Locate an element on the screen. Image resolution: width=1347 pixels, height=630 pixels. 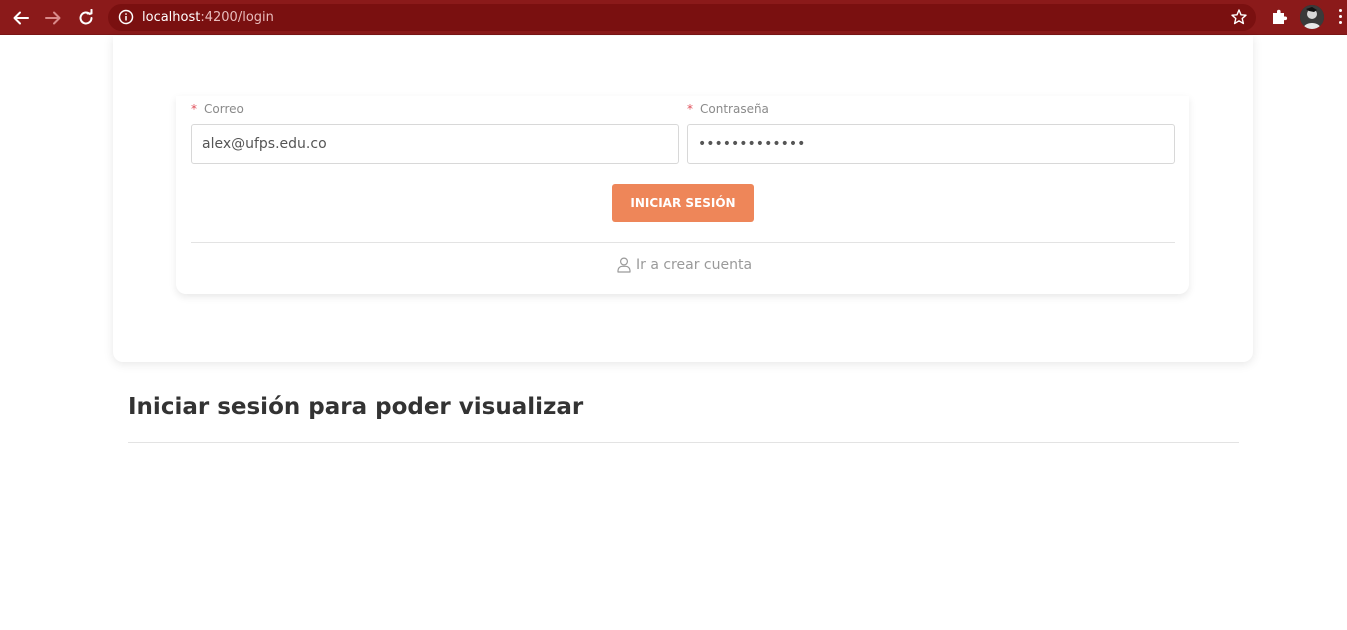
arrow-right-icon is located at coordinates (53, 18).